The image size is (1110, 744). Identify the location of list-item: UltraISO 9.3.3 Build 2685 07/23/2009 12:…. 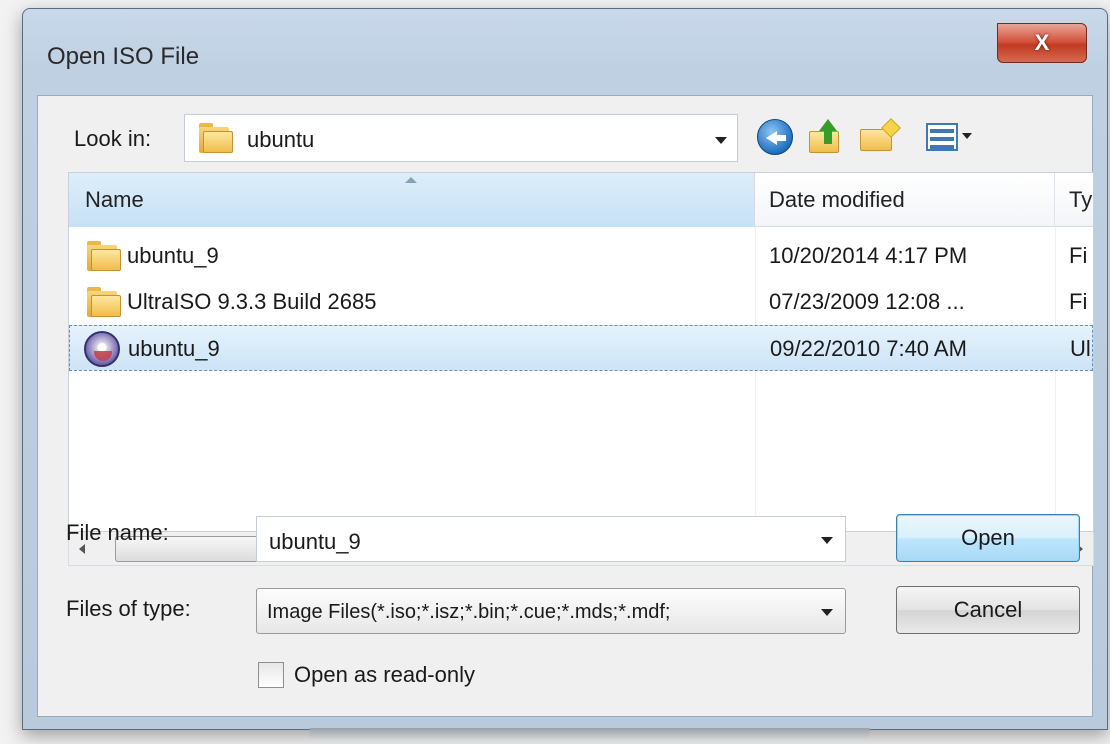
(581, 302).